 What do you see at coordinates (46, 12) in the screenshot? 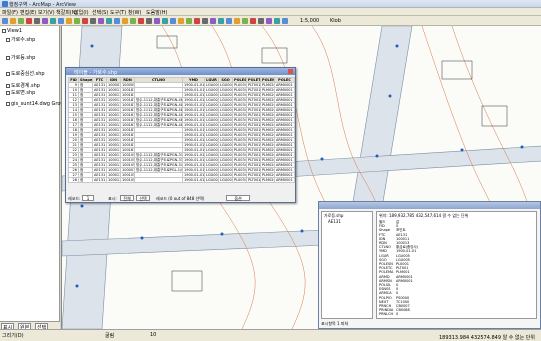
I see `menu-item: 보기(V)` at bounding box center [46, 12].